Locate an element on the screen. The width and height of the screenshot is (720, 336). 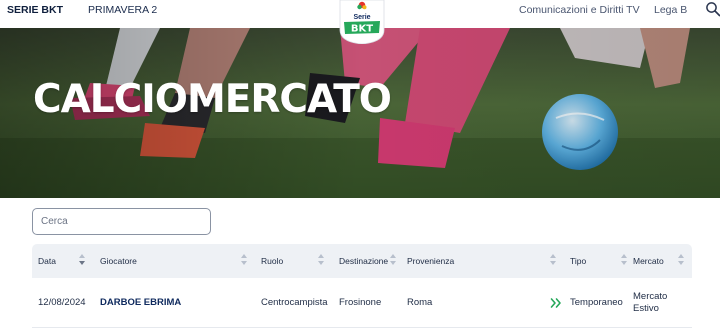
column-header-tipo: Tipo is located at coordinates (578, 261).